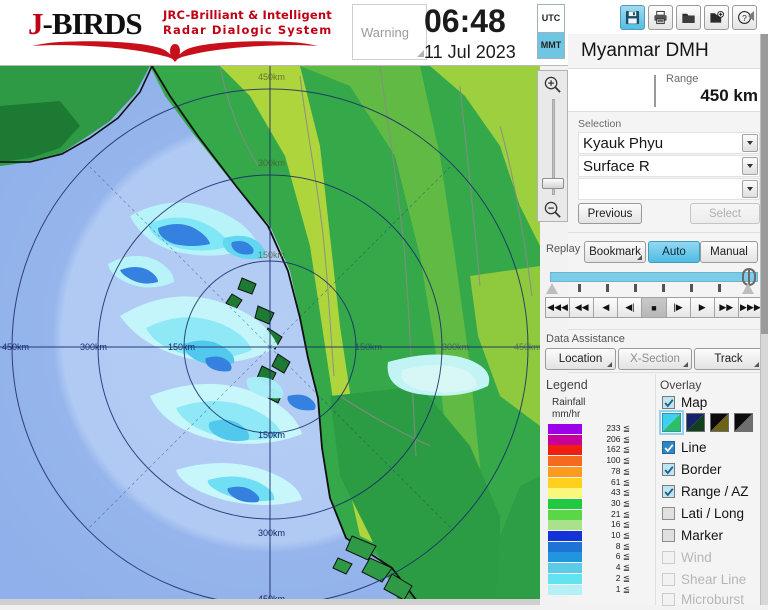 This screenshot has width=768, height=610. I want to click on step-back-button: ◀, so click(606, 307).